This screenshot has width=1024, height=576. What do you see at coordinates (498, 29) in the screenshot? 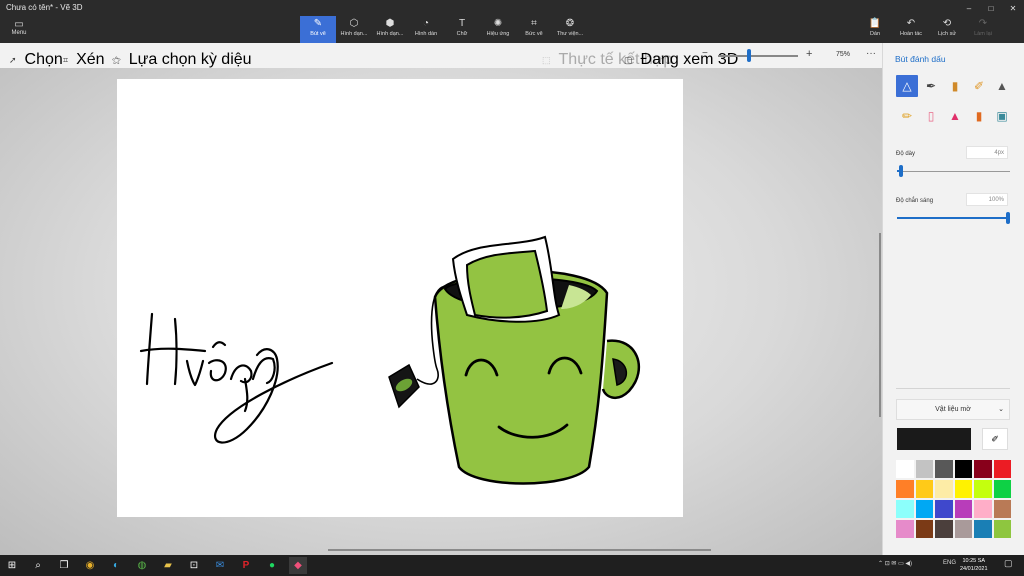
I see `tool-effects: ✺ Hiệu ứng` at bounding box center [498, 29].